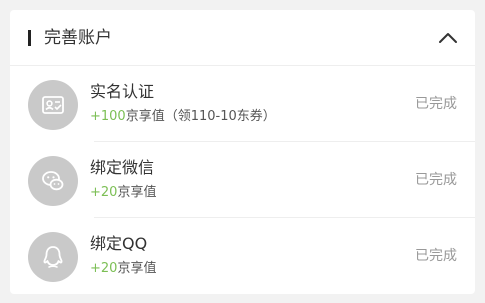  I want to click on task-name: 实名认证, so click(122, 91).